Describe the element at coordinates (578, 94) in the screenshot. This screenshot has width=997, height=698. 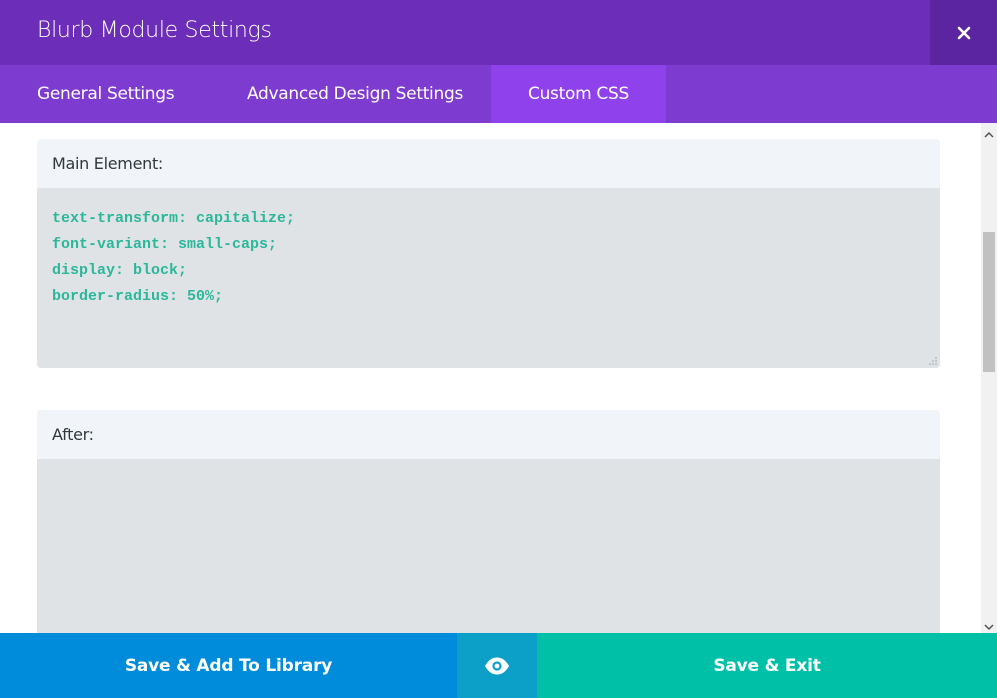
I see `tab-custom-css: Custom CSS` at that location.